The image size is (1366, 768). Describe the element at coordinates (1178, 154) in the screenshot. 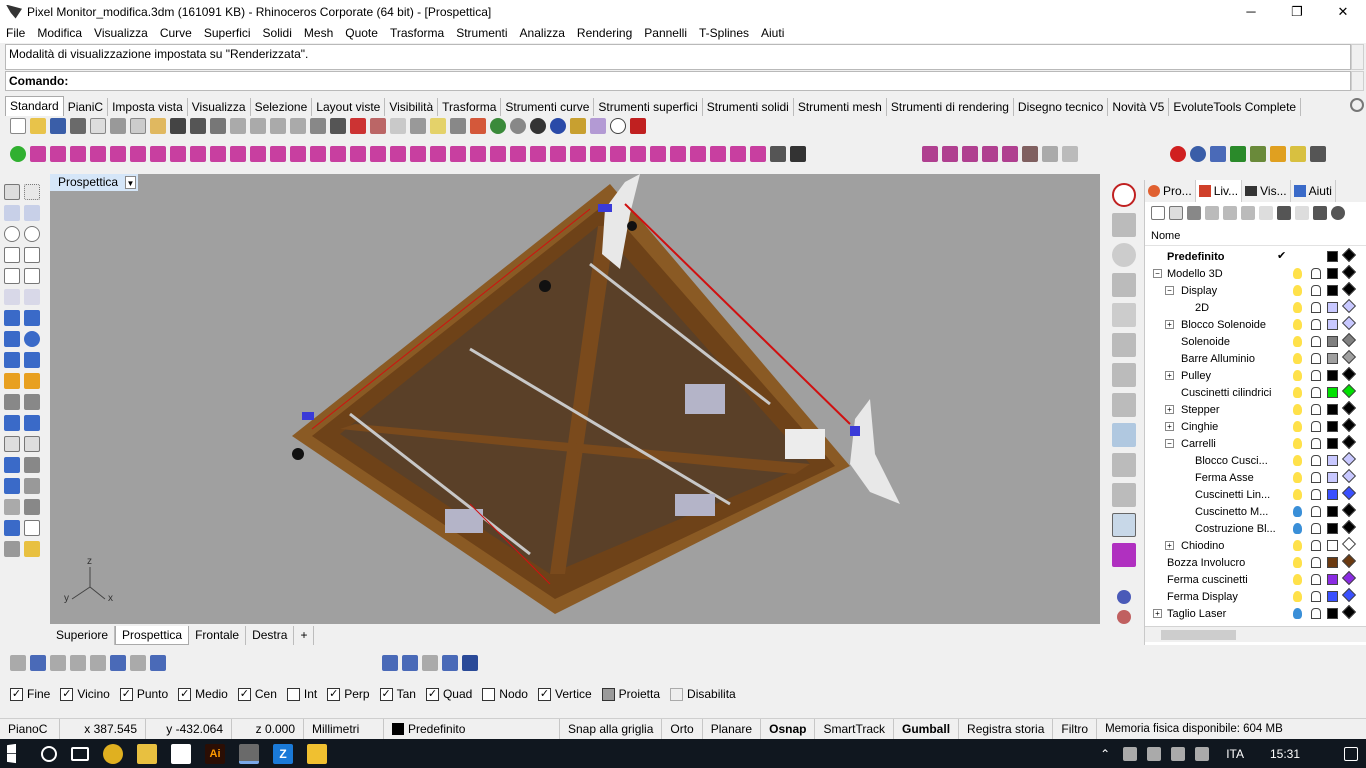

I see `render-icon` at that location.